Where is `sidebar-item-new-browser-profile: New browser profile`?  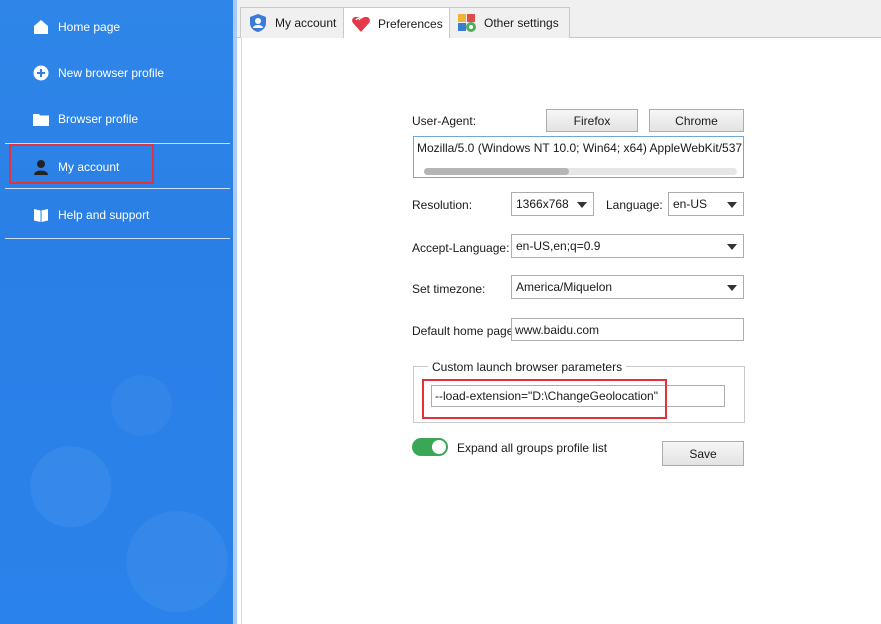
sidebar-item-new-browser-profile: New browser profile is located at coordinates (118, 73).